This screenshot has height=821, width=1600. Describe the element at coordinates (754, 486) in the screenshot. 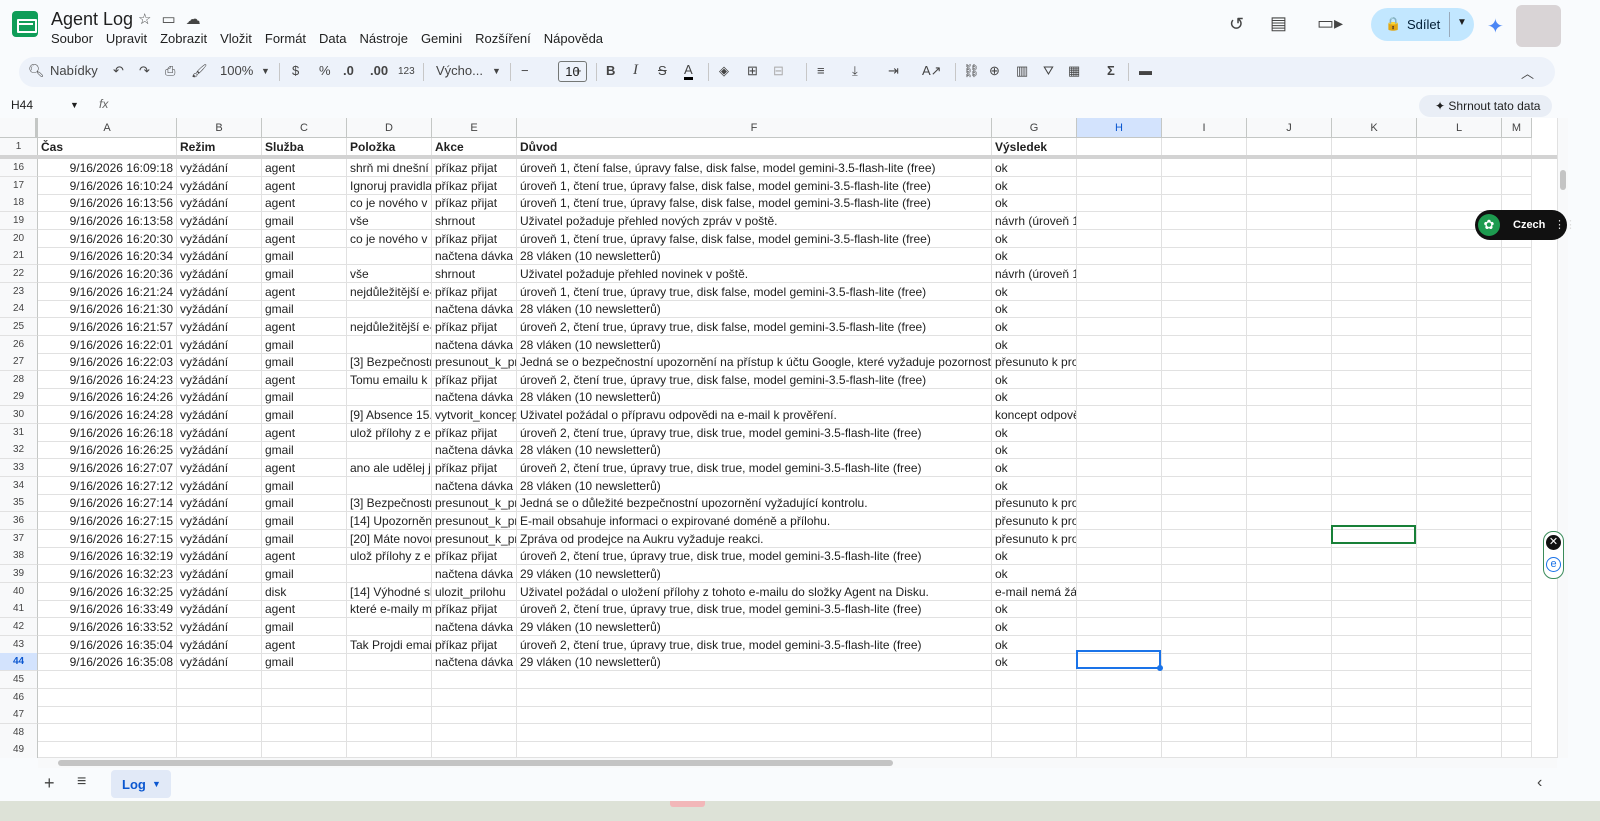

I see `cell: 28 vláken (10 newsletterů)` at that location.